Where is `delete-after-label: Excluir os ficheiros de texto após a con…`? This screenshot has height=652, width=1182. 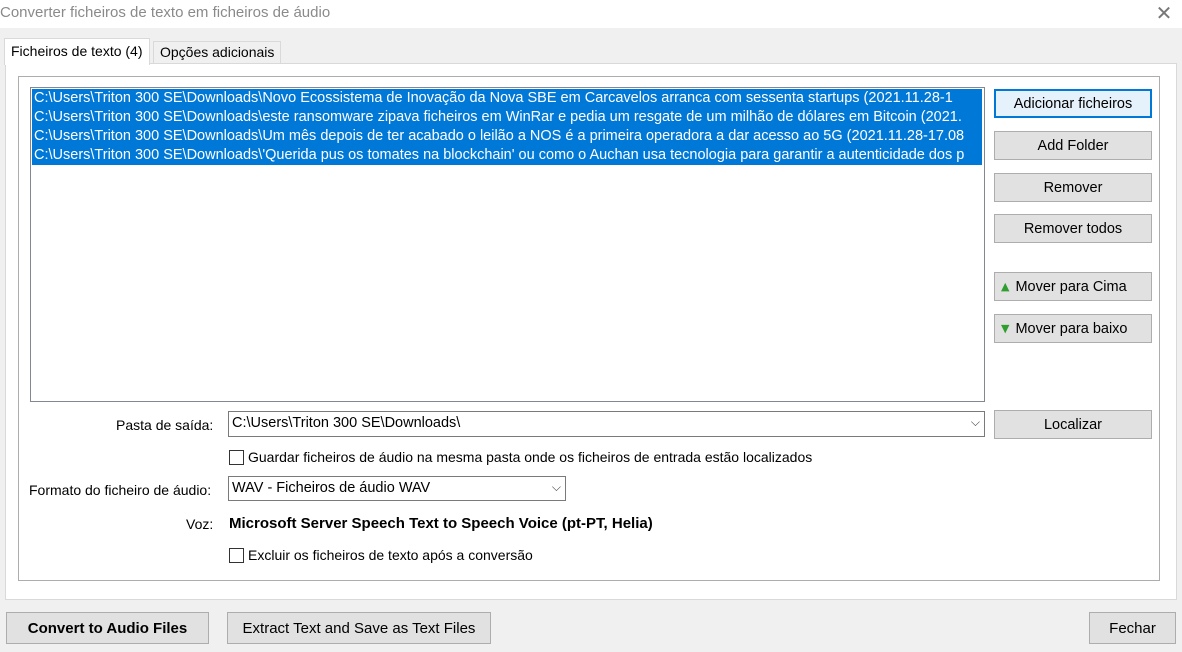
delete-after-label: Excluir os ficheiros de texto após a con… is located at coordinates (390, 555).